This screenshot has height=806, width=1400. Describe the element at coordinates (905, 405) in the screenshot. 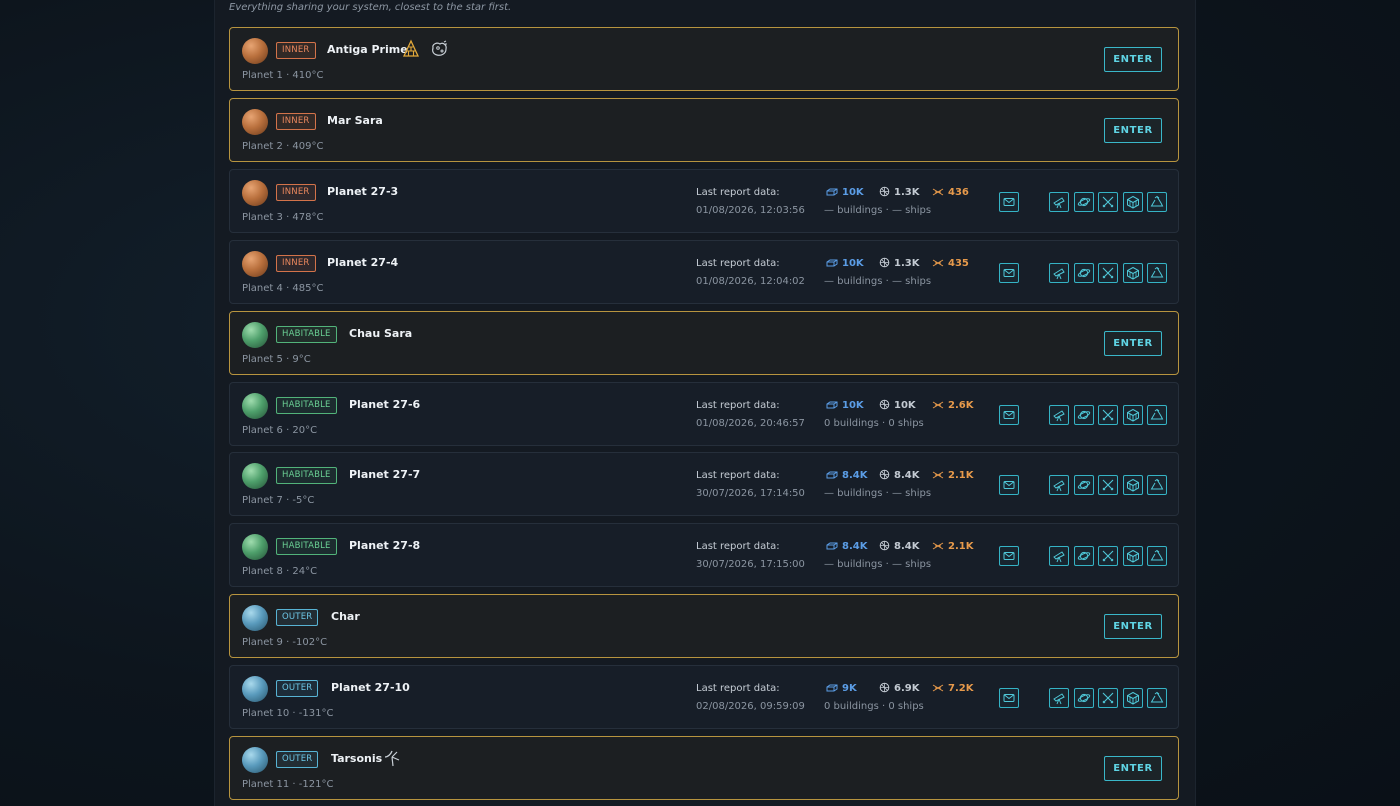

I see `crystal-resource-value: 10K` at that location.